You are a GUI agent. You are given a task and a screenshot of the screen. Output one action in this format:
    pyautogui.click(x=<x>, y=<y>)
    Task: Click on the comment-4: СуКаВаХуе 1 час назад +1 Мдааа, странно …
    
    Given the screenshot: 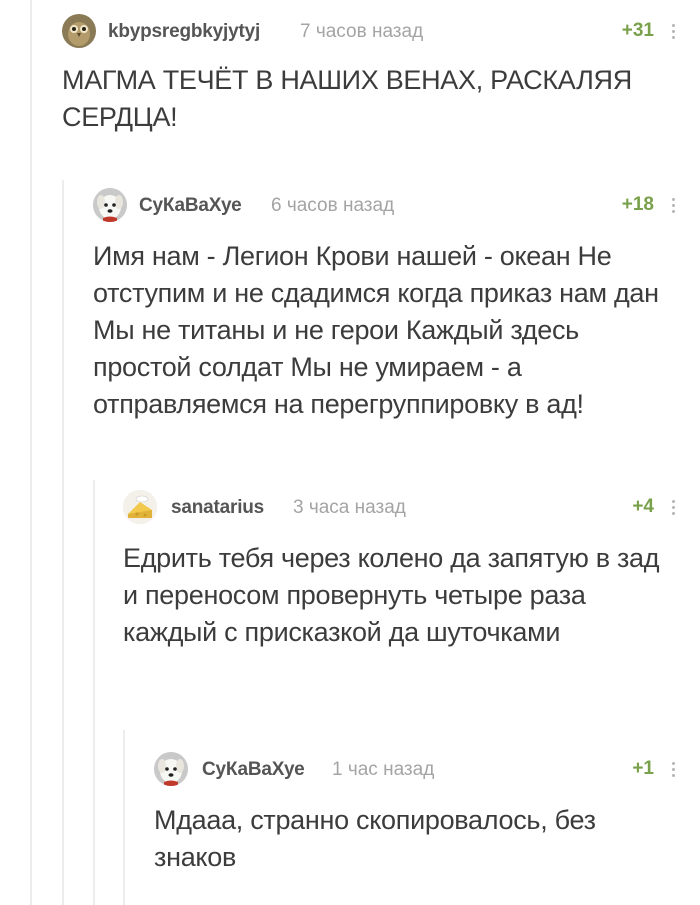 What is the action you would take?
    pyautogui.click(x=418, y=822)
    